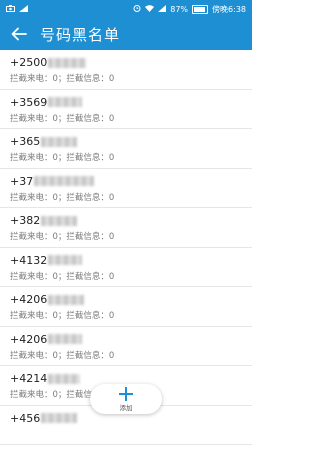 The height and width of the screenshot is (450, 320). Describe the element at coordinates (126, 25) in the screenshot. I see `app-header: 87% 傍晚6:38 号码黑名单` at that location.